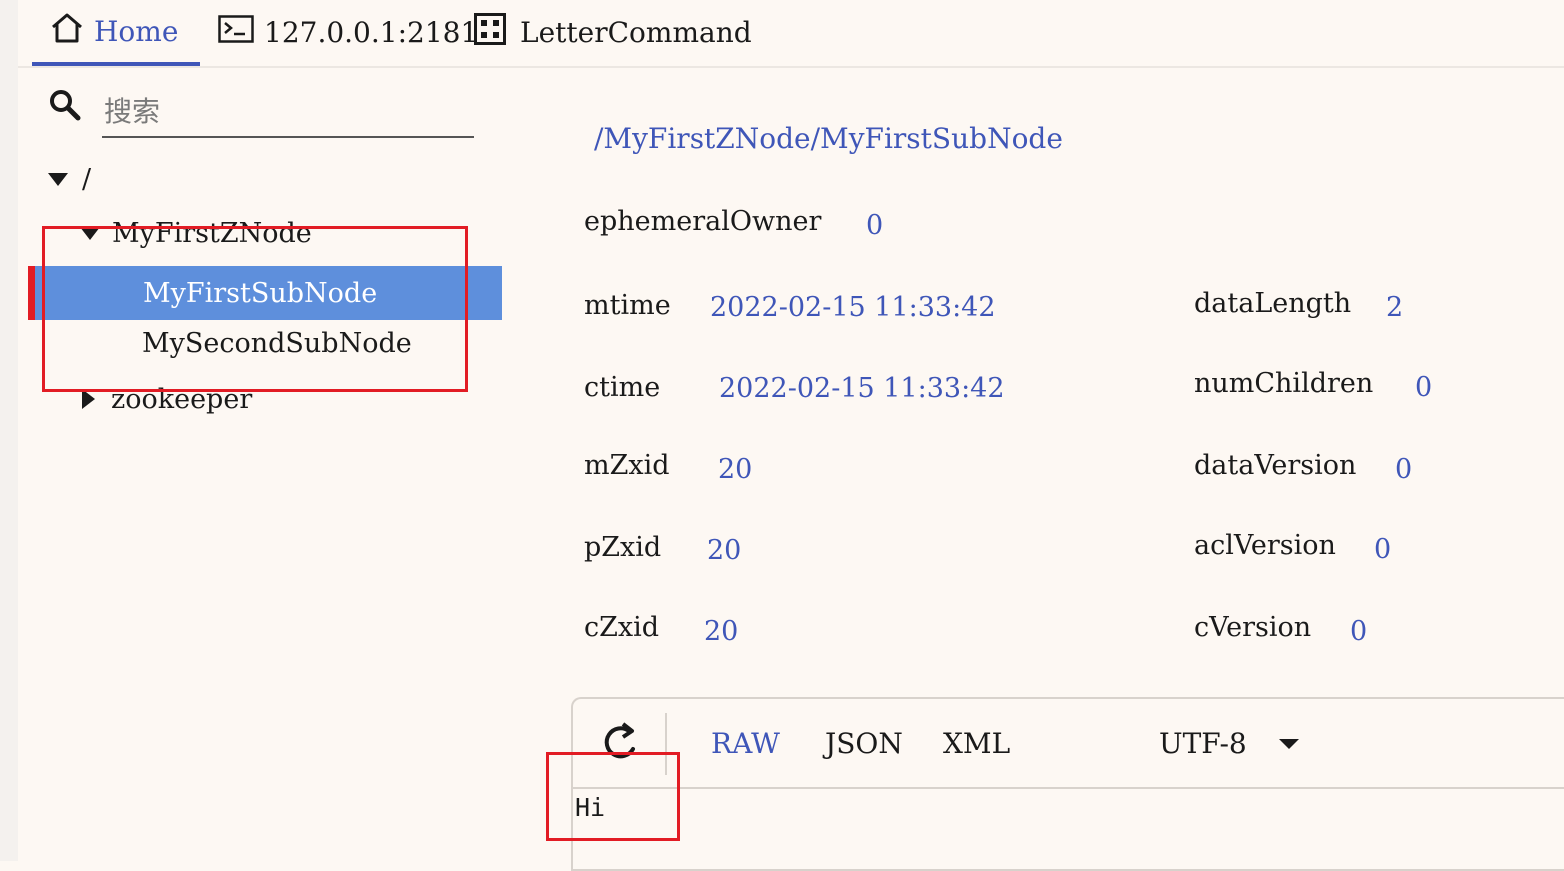  I want to click on mzxid-label: mZxid, so click(627, 465).